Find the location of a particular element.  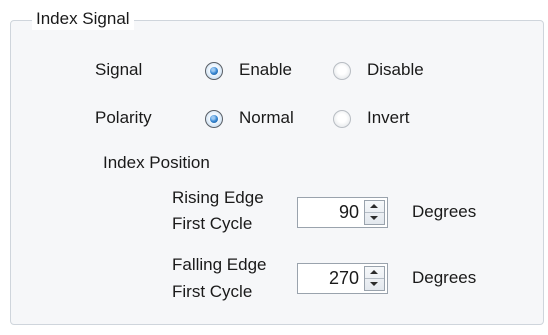

falling-edge-label-line2: First Cycle is located at coordinates (212, 291).